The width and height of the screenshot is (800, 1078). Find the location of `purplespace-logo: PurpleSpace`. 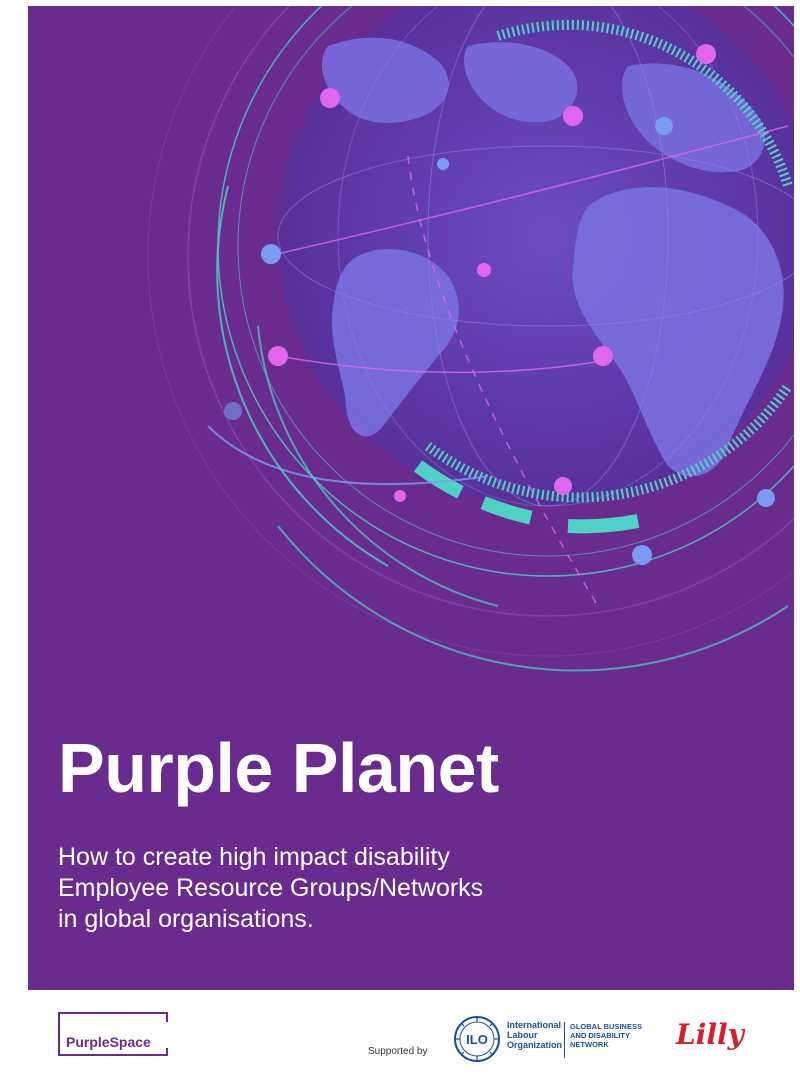

purplespace-logo: PurpleSpace is located at coordinates (113, 1034).